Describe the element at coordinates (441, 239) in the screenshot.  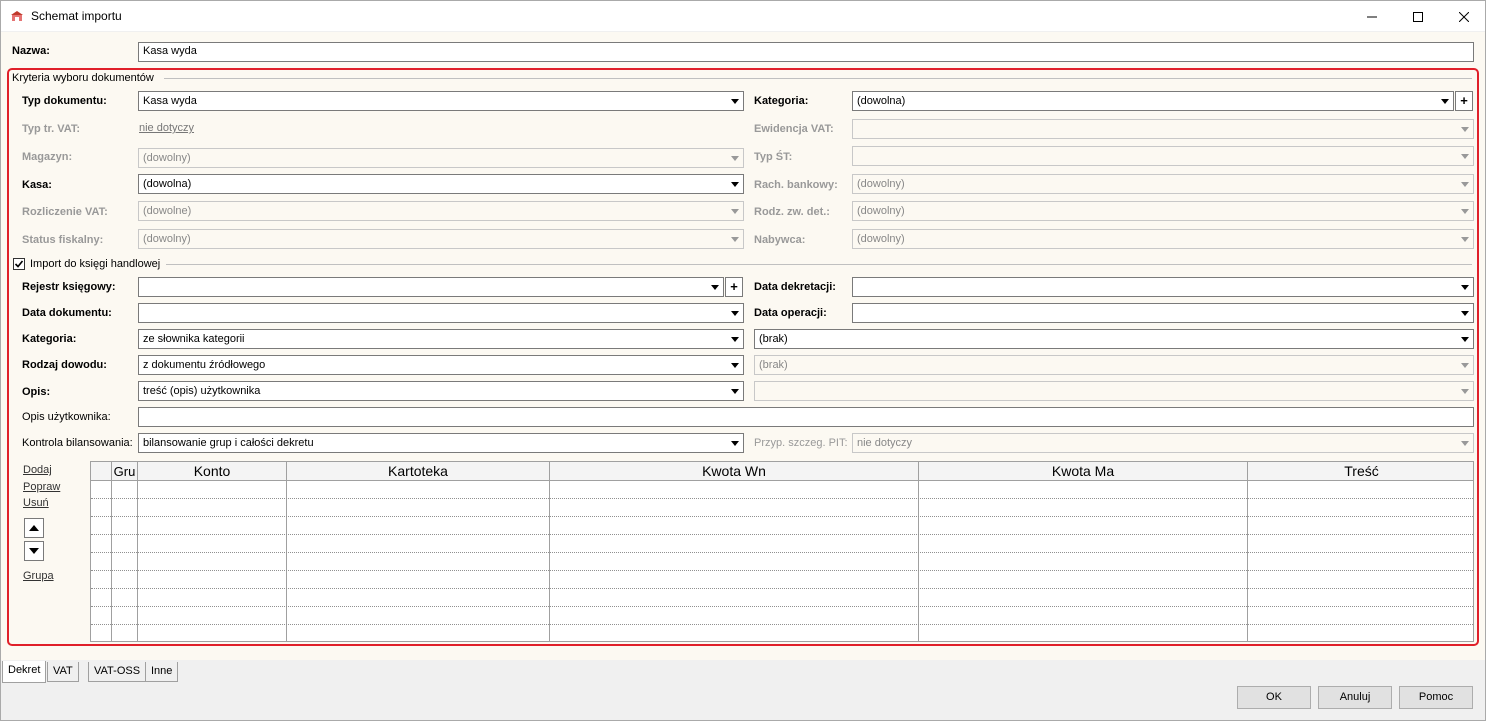
I see `status-fiskalny-select: (dowolny)` at that location.